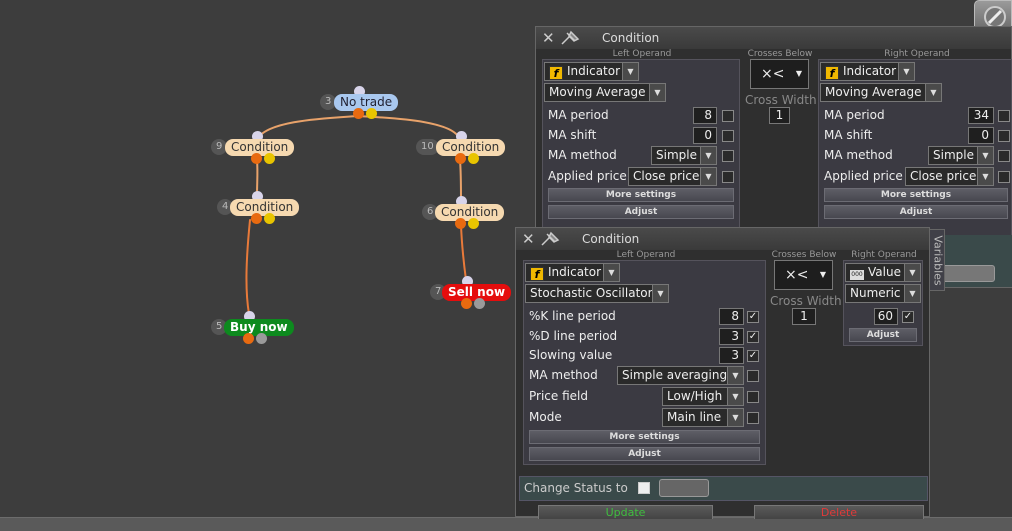 Image resolution: width=1012 pixels, height=531 pixels. I want to click on k-period-input: 8, so click(731, 316).